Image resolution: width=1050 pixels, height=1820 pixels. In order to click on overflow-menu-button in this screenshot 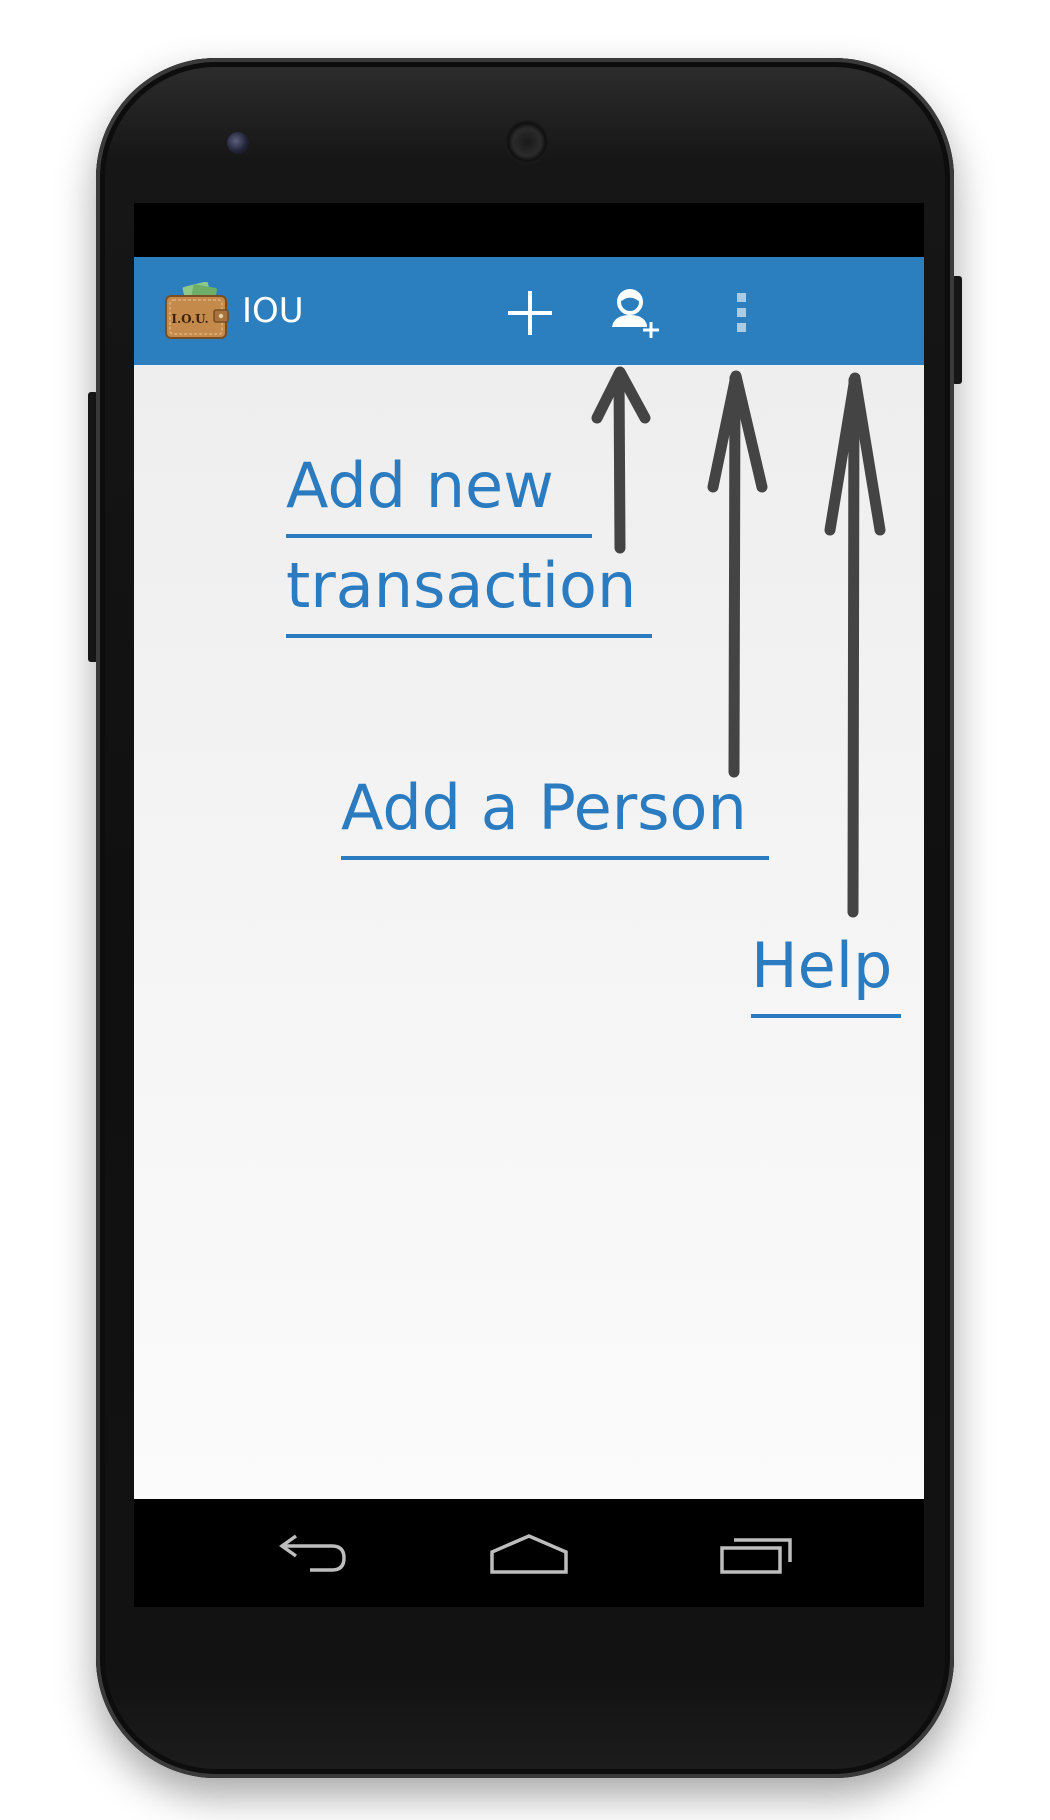, I will do `click(742, 313)`.